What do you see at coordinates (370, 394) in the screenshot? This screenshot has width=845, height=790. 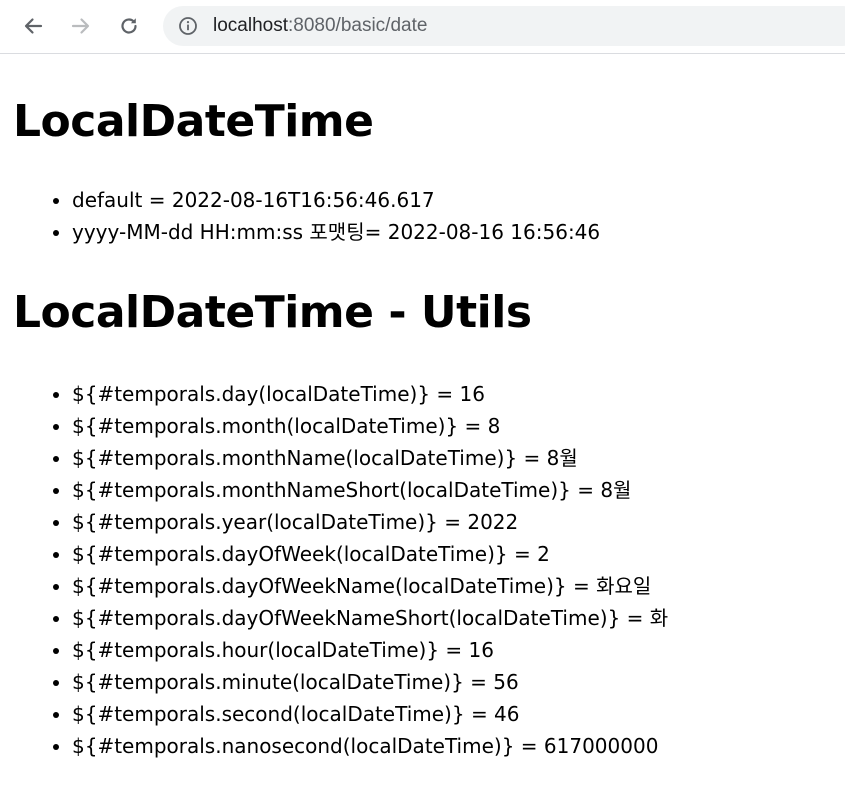 I see `list-item: ${#temporals.day(localDateTime)} = 16` at bounding box center [370, 394].